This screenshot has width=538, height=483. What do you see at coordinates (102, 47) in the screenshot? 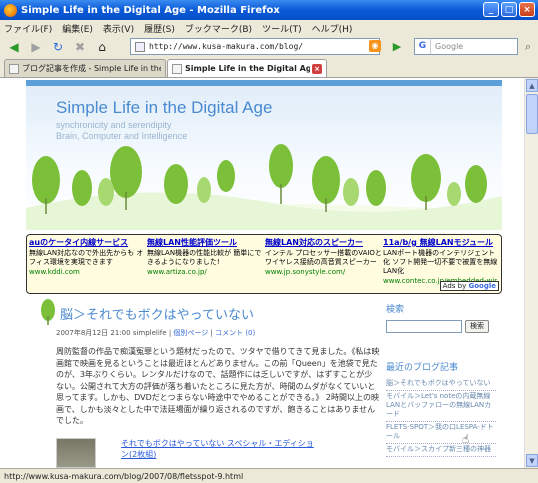
I see `home-icon: ⌂` at bounding box center [102, 47].